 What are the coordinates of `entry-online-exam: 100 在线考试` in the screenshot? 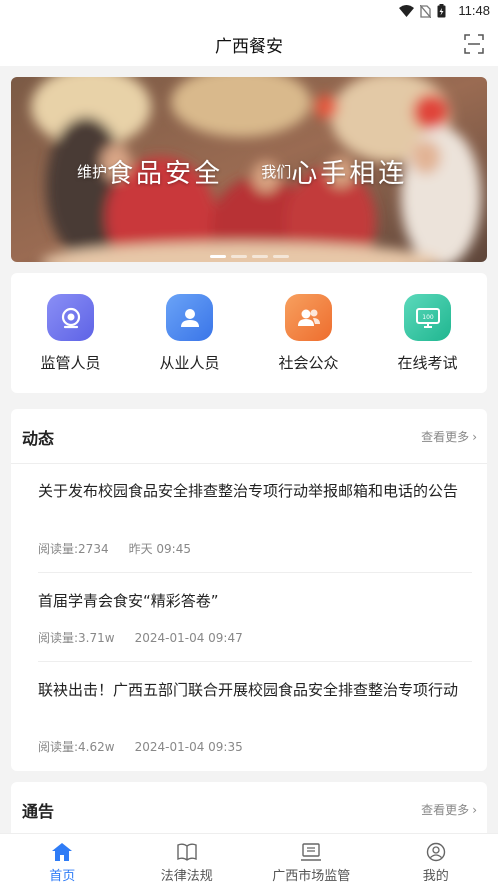 It's located at (427, 333).